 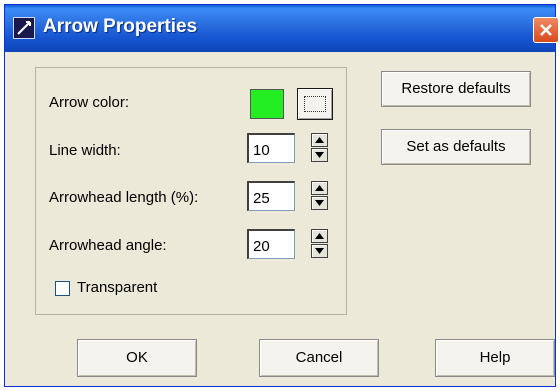 What do you see at coordinates (271, 148) in the screenshot?
I see `line-width-input` at bounding box center [271, 148].